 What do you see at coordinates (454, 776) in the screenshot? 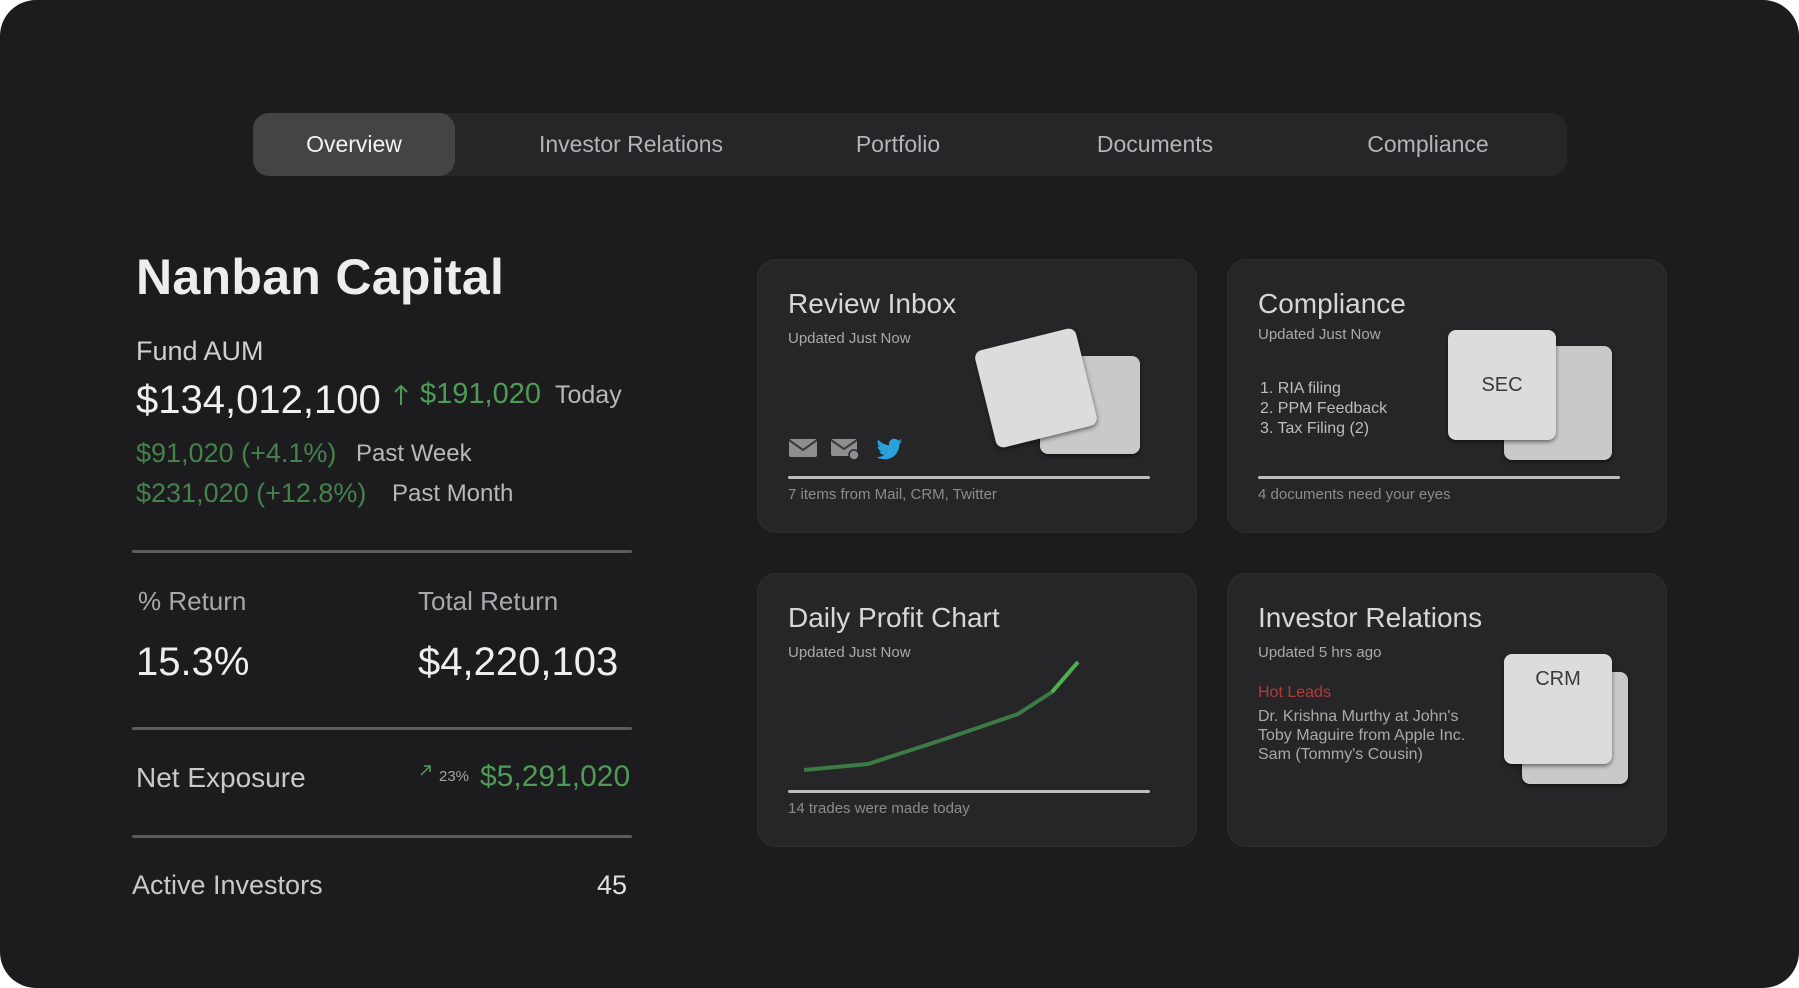
I see `net-exposure-pct: 23%` at bounding box center [454, 776].